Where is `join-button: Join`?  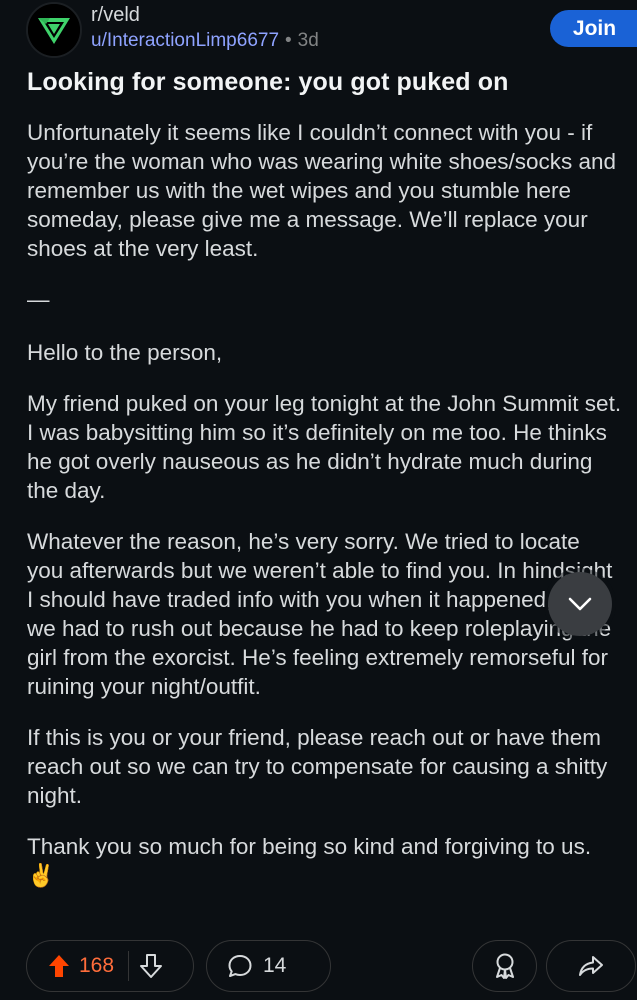
join-button: Join is located at coordinates (593, 28).